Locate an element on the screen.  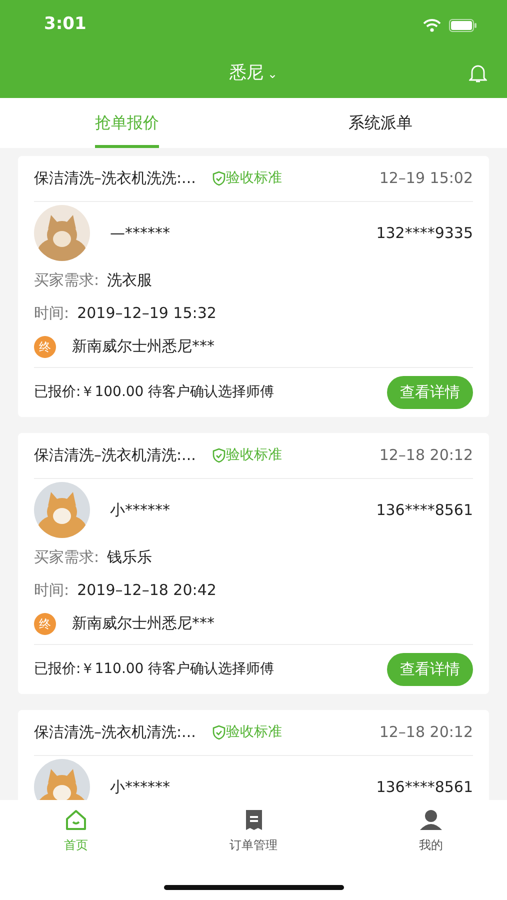
tab: 系统派单 is located at coordinates (380, 123).